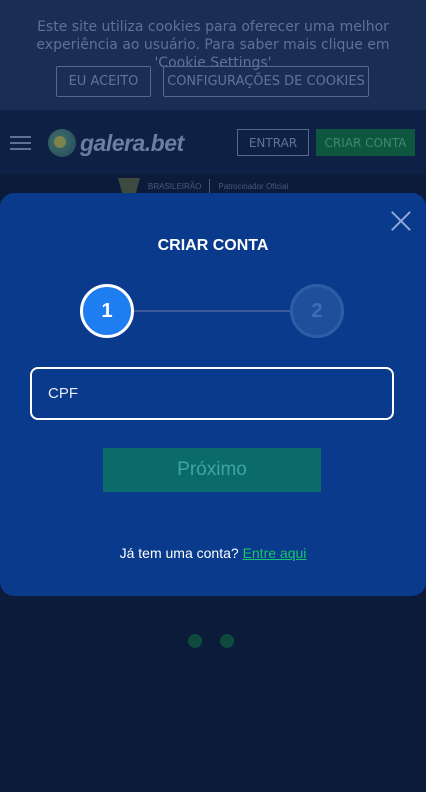 The width and height of the screenshot is (426, 792). What do you see at coordinates (211, 641) in the screenshot?
I see `carousel-dots` at bounding box center [211, 641].